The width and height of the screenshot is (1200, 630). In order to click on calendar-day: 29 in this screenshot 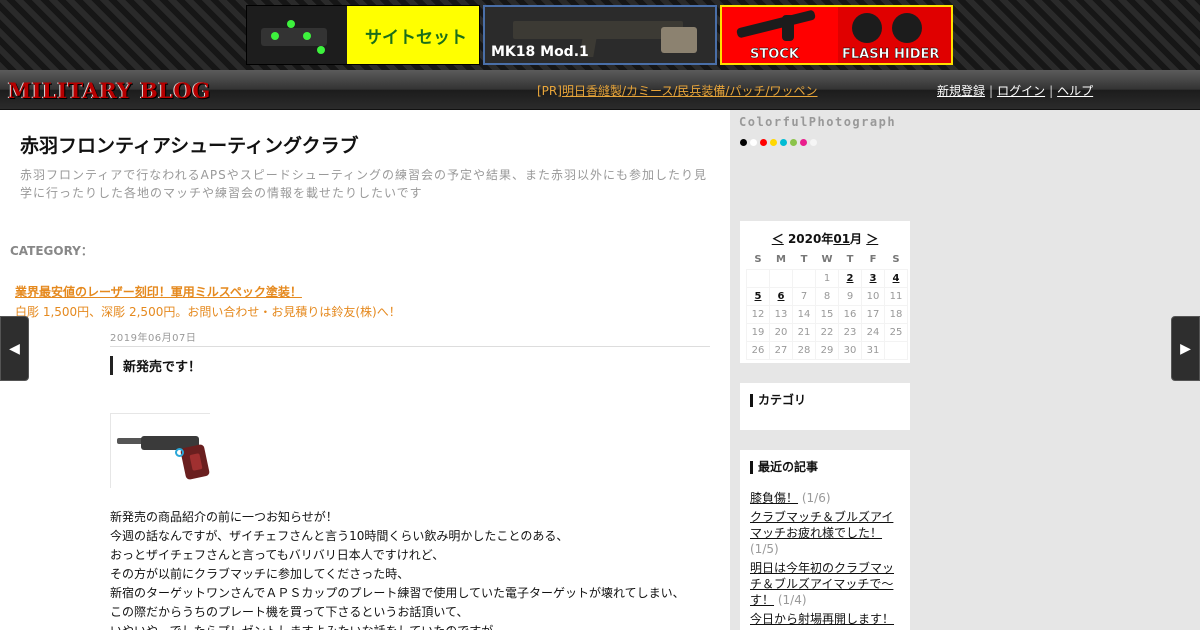, I will do `click(827, 350)`.